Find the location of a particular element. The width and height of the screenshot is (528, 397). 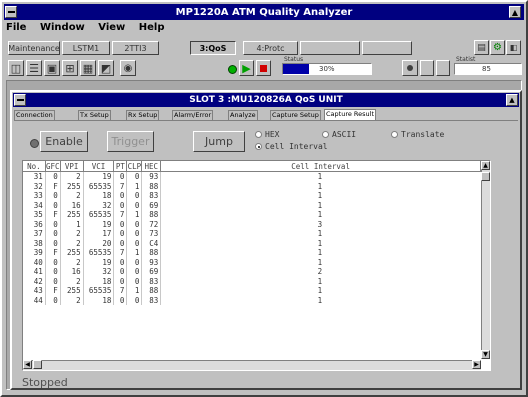

table-row: 44 0 2 18 0 0 83 1 is located at coordinates (252, 300).